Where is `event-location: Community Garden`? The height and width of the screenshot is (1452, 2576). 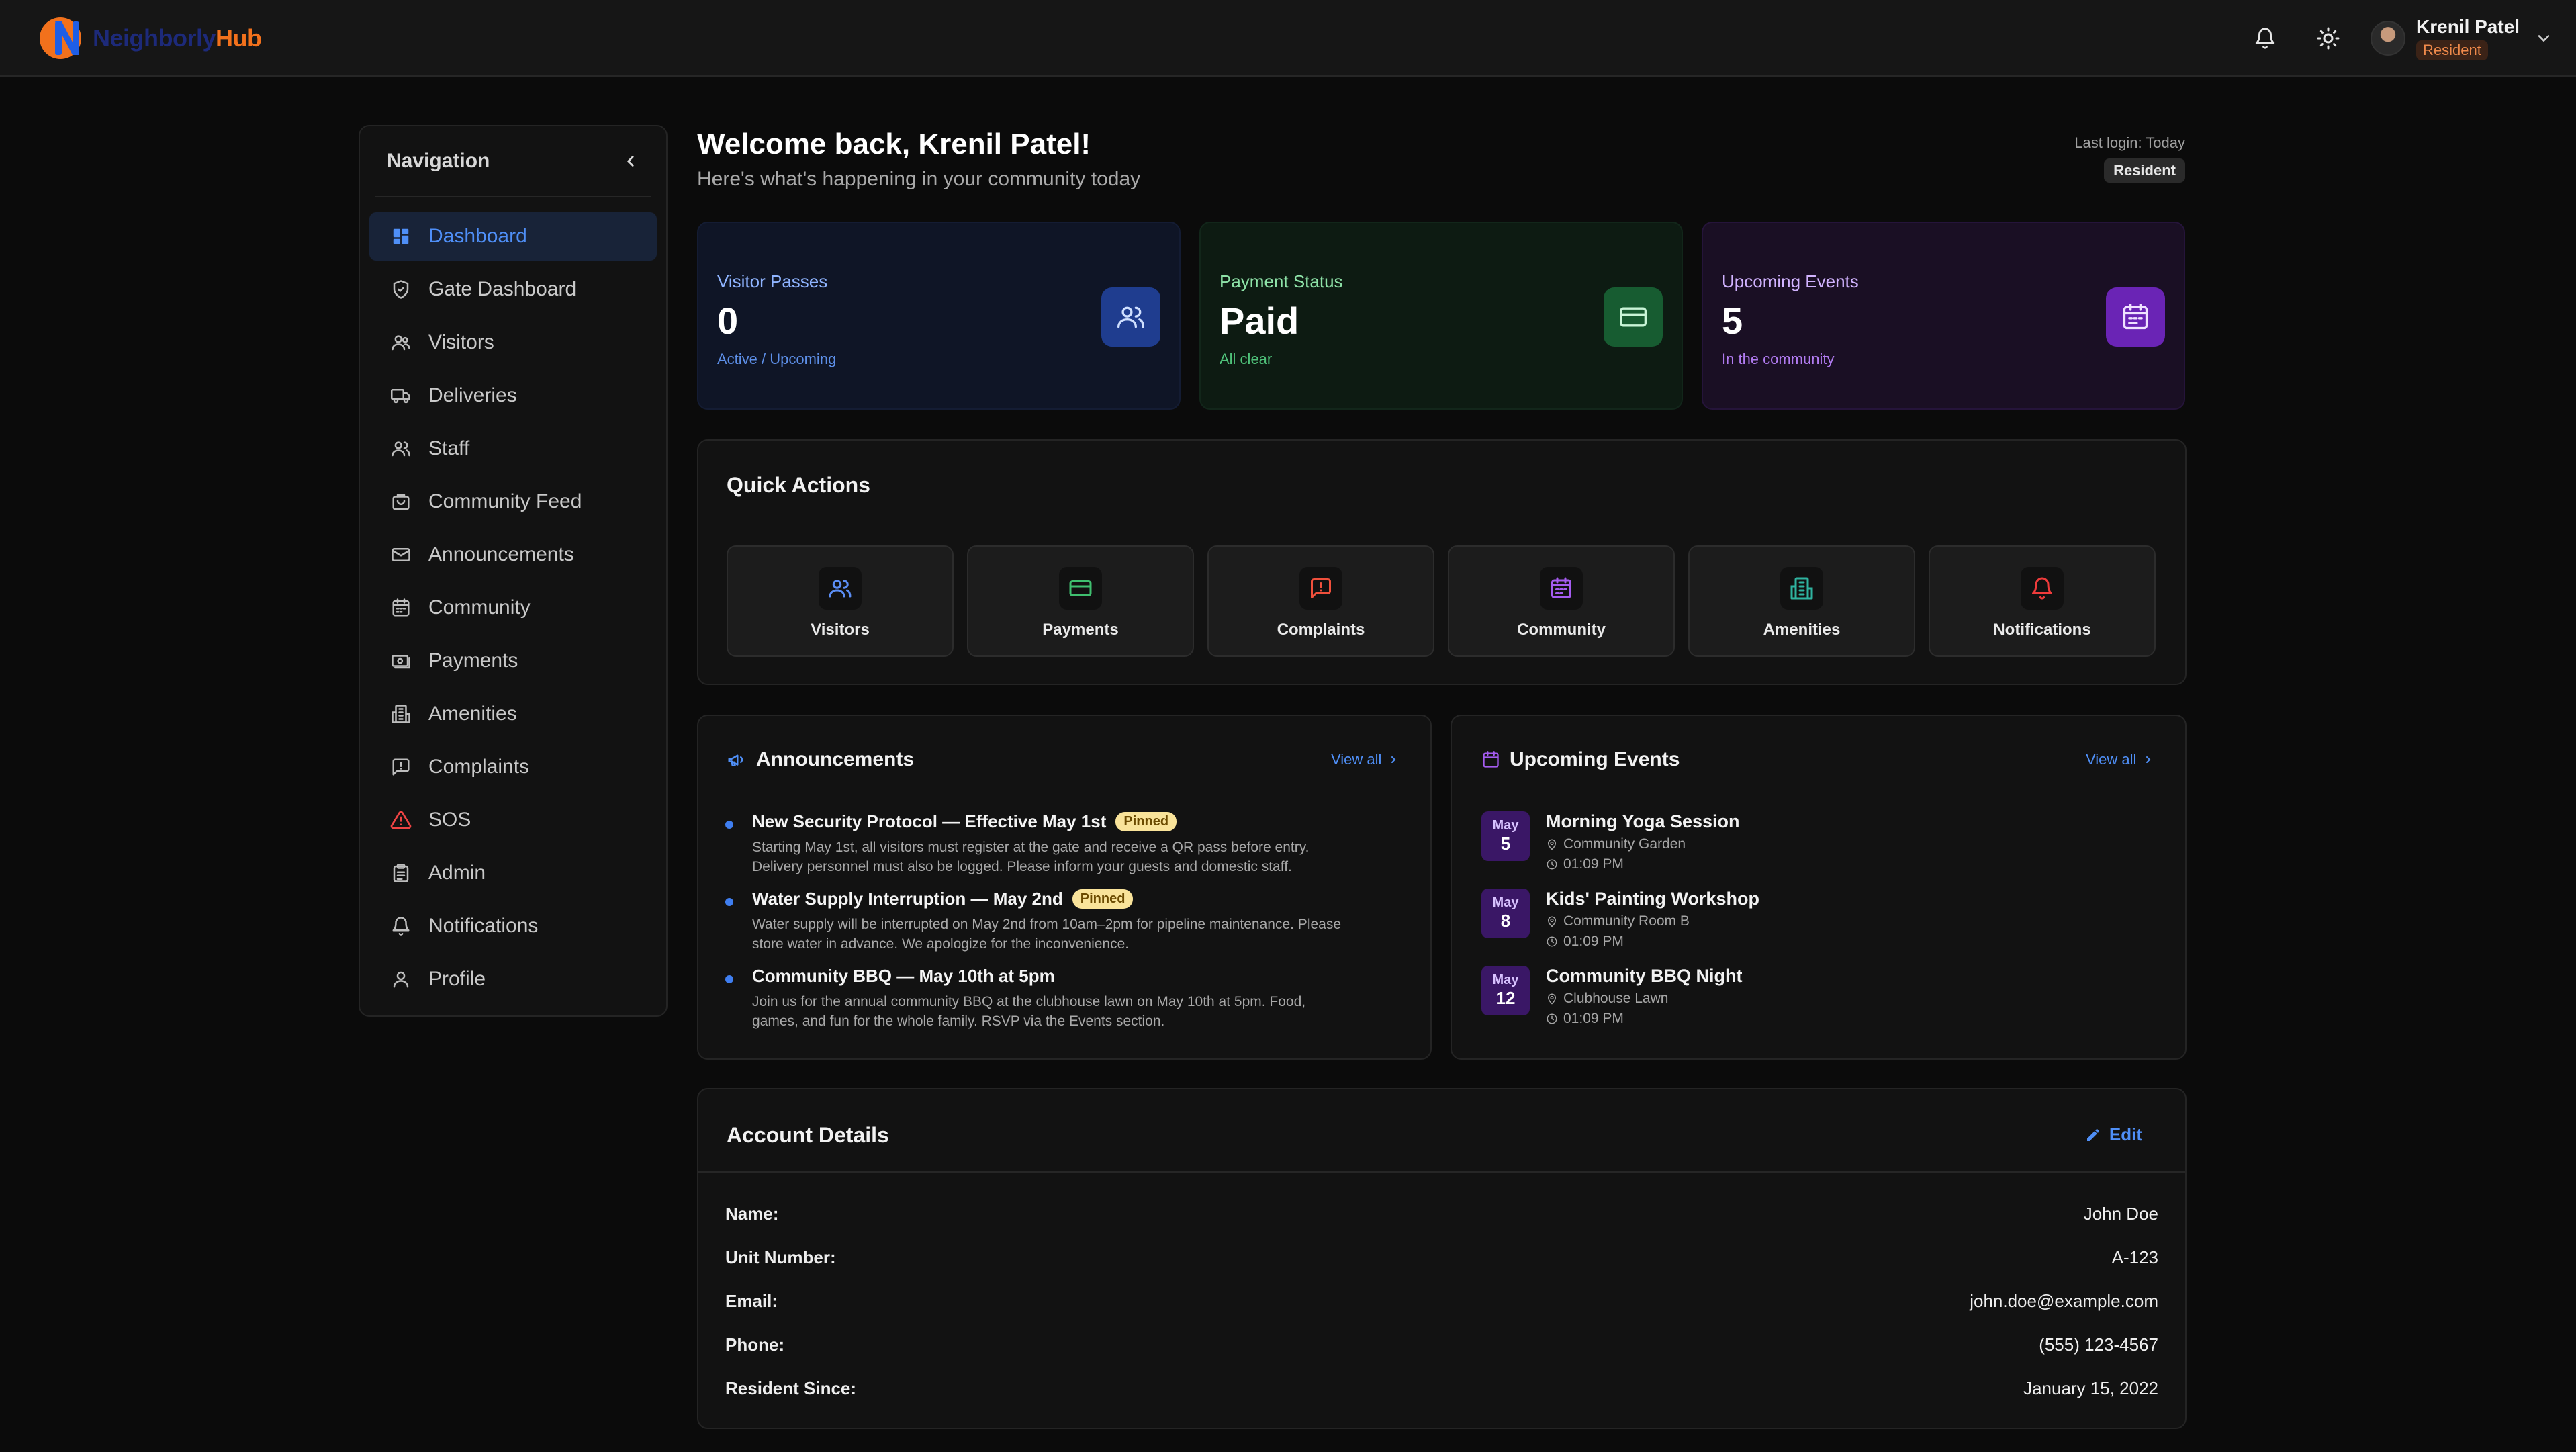 event-location: Community Garden is located at coordinates (1624, 844).